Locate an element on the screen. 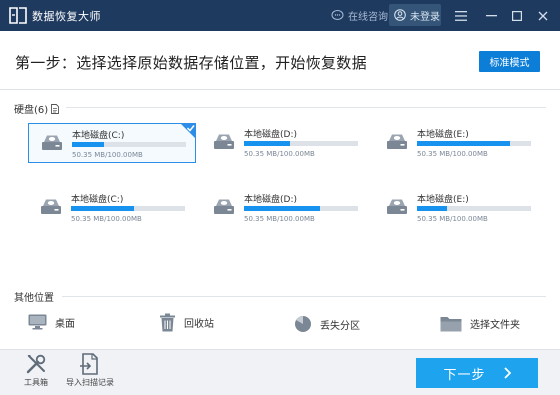  minimize-button is located at coordinates (491, 16).